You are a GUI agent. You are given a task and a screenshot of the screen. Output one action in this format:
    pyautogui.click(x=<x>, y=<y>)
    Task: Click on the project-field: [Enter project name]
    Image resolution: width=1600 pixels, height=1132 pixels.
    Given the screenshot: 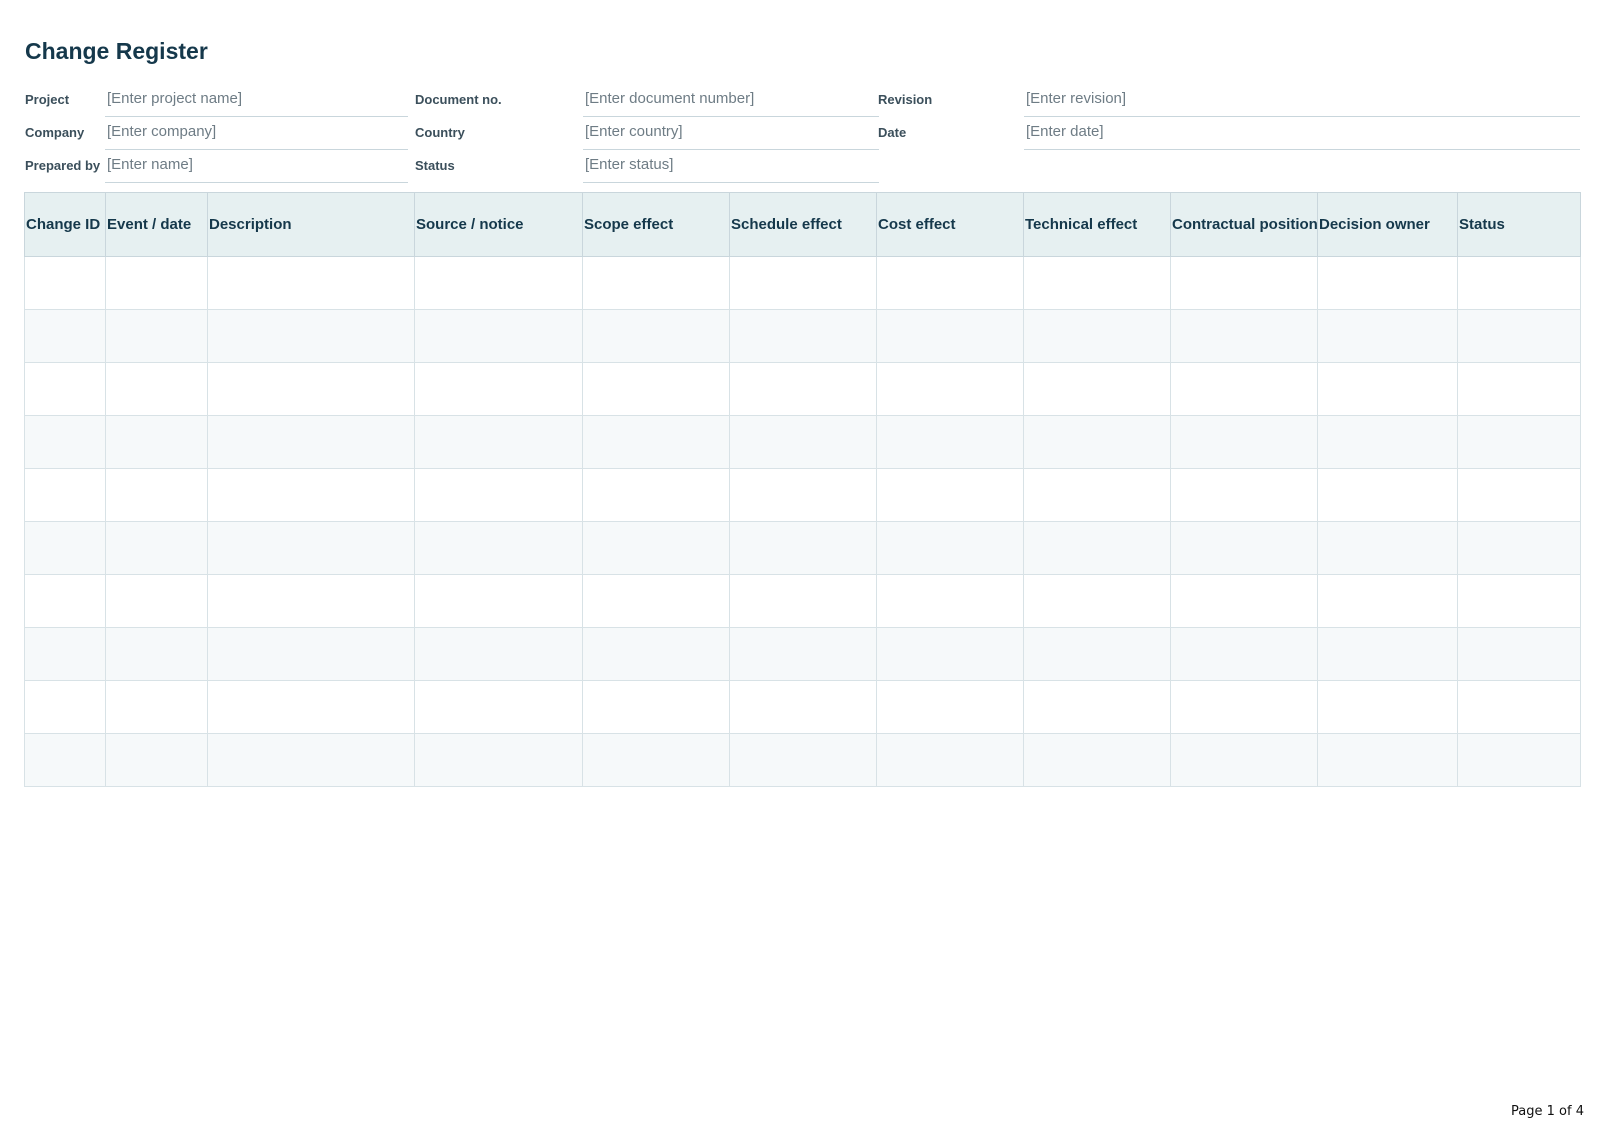 What is the action you would take?
    pyautogui.click(x=256, y=103)
    